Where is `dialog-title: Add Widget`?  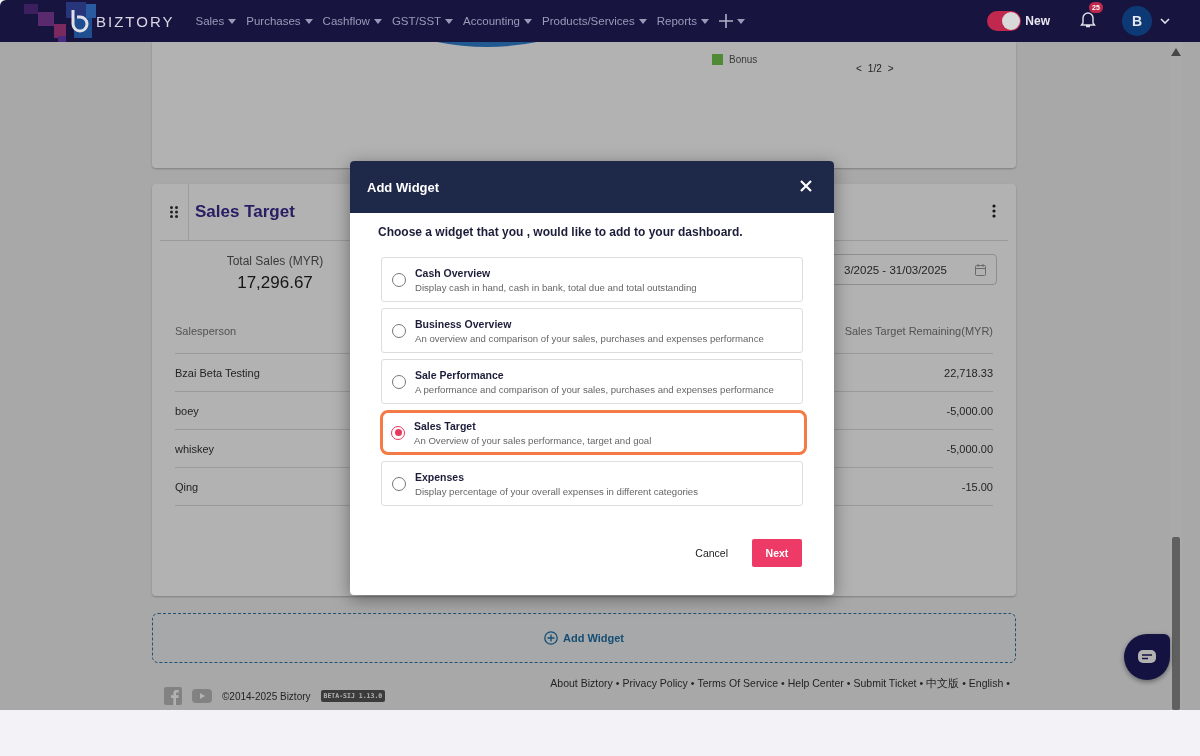
dialog-title: Add Widget is located at coordinates (403, 187).